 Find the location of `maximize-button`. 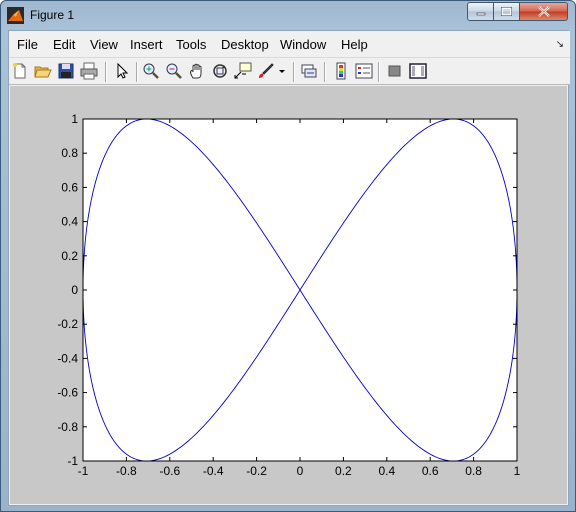

maximize-button is located at coordinates (507, 11).